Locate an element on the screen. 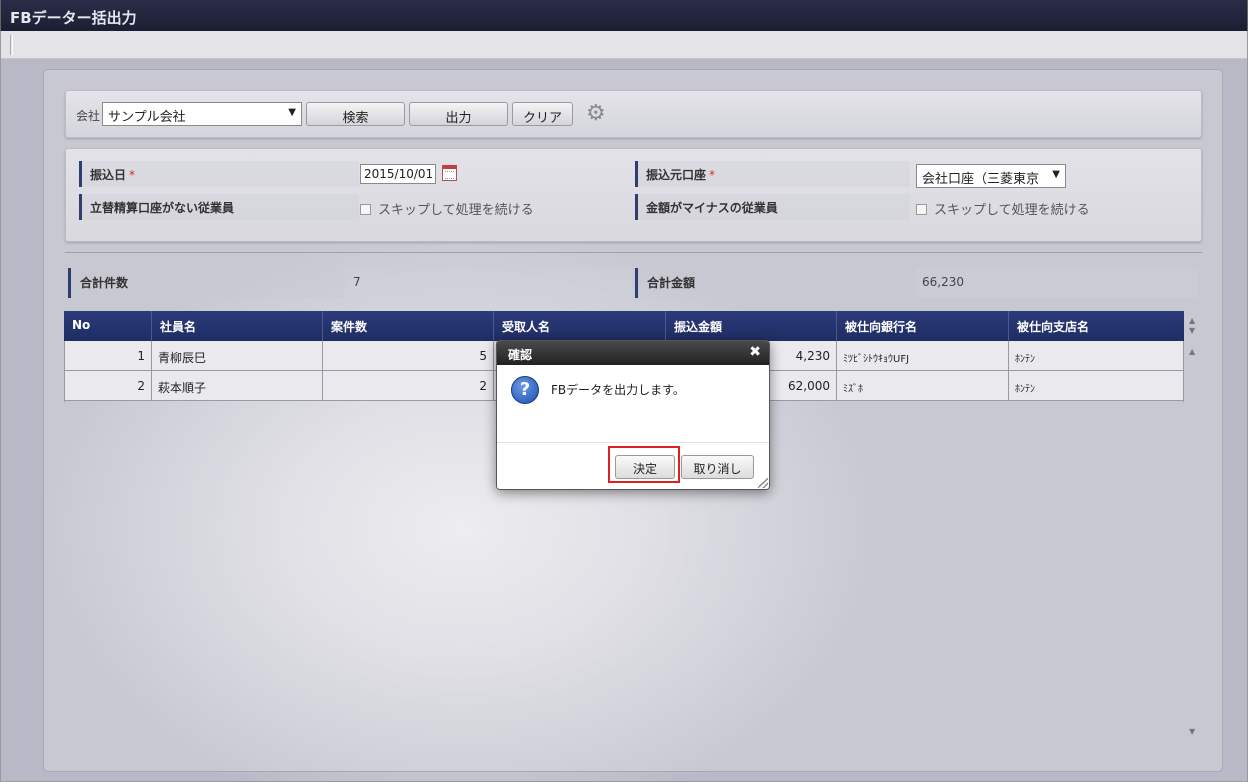  skip-negative-checkbox: スキップして処理を続ける is located at coordinates (1003, 208).